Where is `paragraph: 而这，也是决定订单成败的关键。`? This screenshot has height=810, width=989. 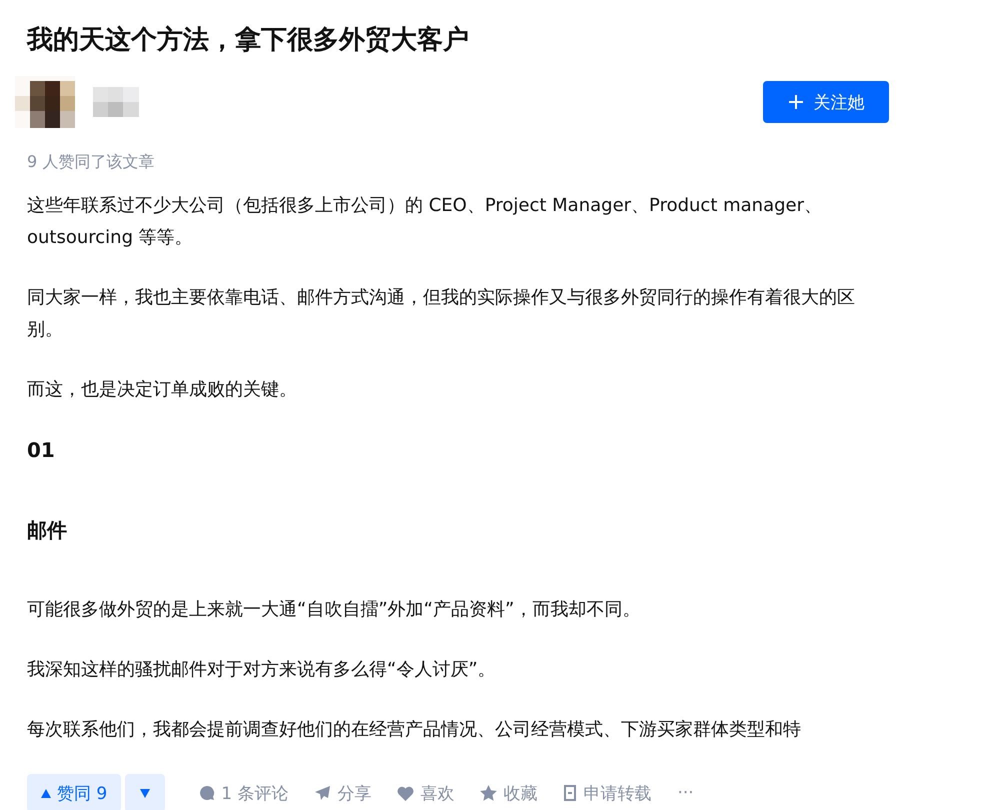
paragraph: 而这，也是决定订单成败的关键。 is located at coordinates (162, 390).